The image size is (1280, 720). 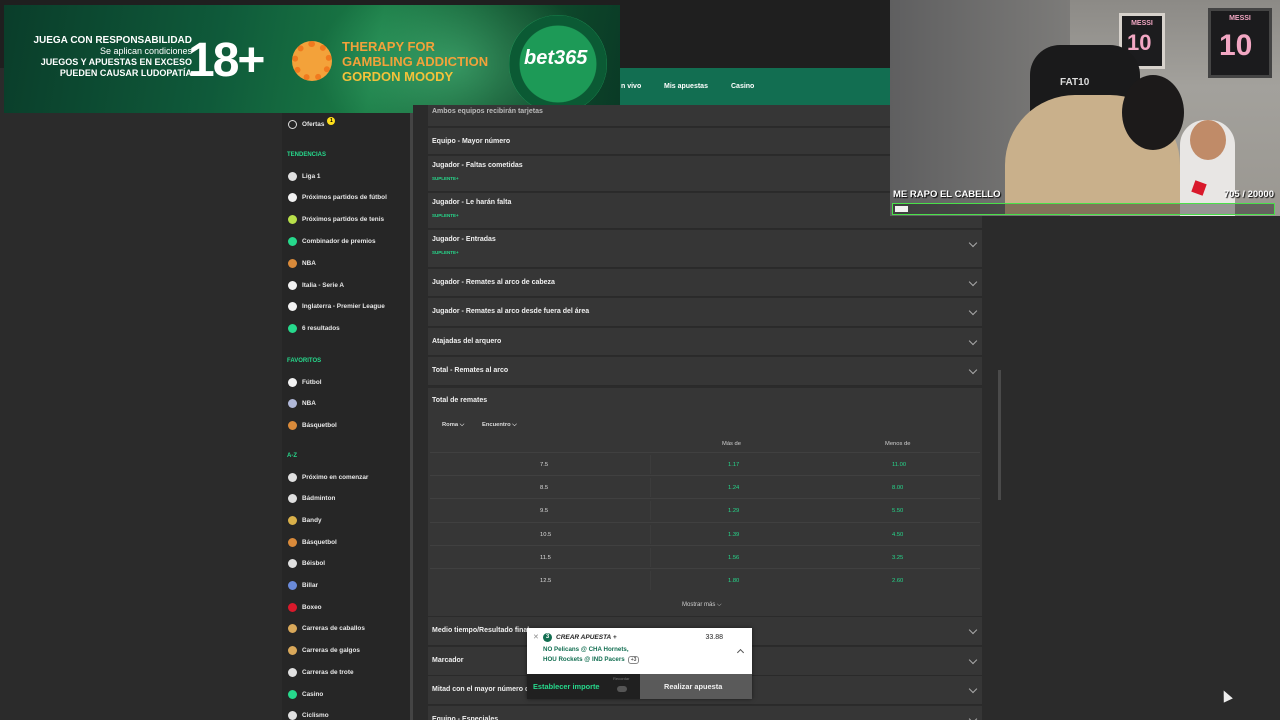 I want to click on line-value: 11.5, so click(x=545, y=557).